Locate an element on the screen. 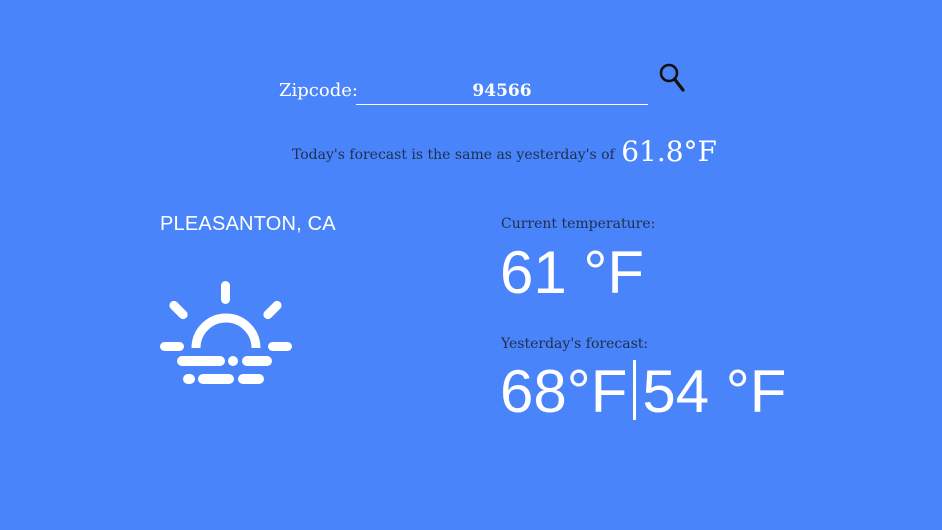  yesterday-low: 54 °F is located at coordinates (714, 391).